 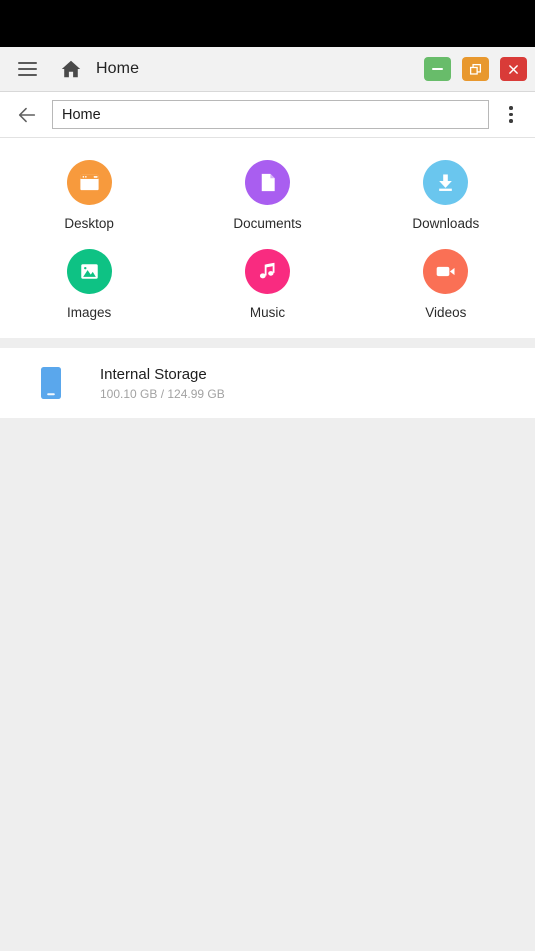 I want to click on hamburger-menu-icon, so click(x=27, y=69).